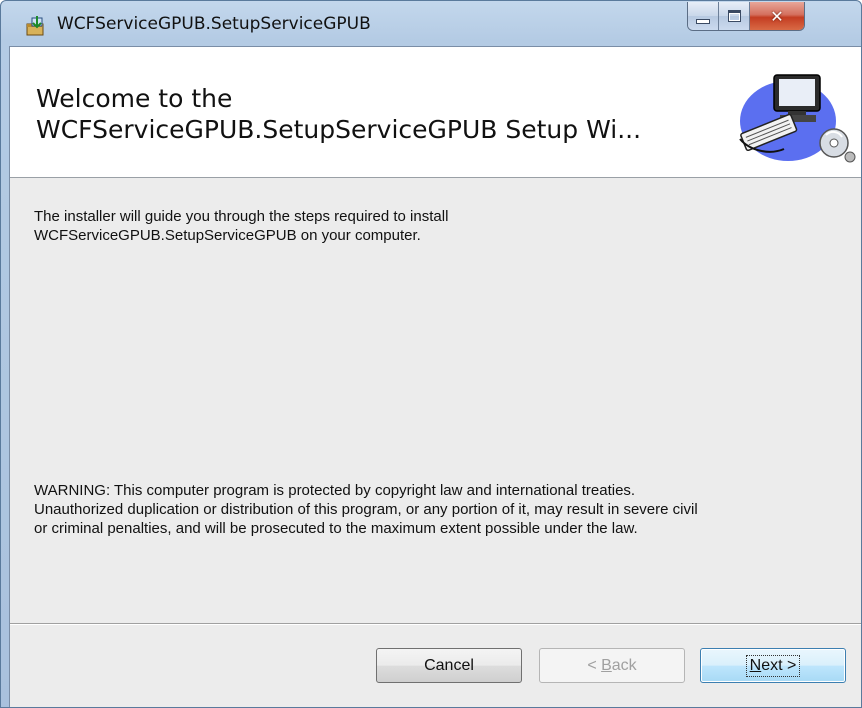 The image size is (862, 708). I want to click on next-rest: ext >, so click(779, 665).